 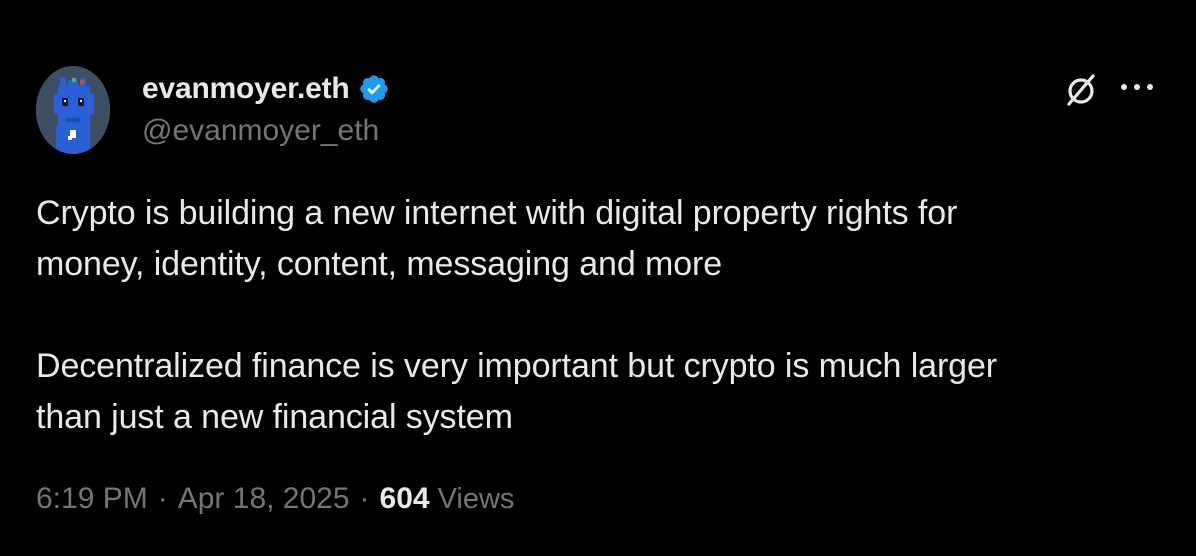 What do you see at coordinates (1081, 90) in the screenshot?
I see `grok-icon` at bounding box center [1081, 90].